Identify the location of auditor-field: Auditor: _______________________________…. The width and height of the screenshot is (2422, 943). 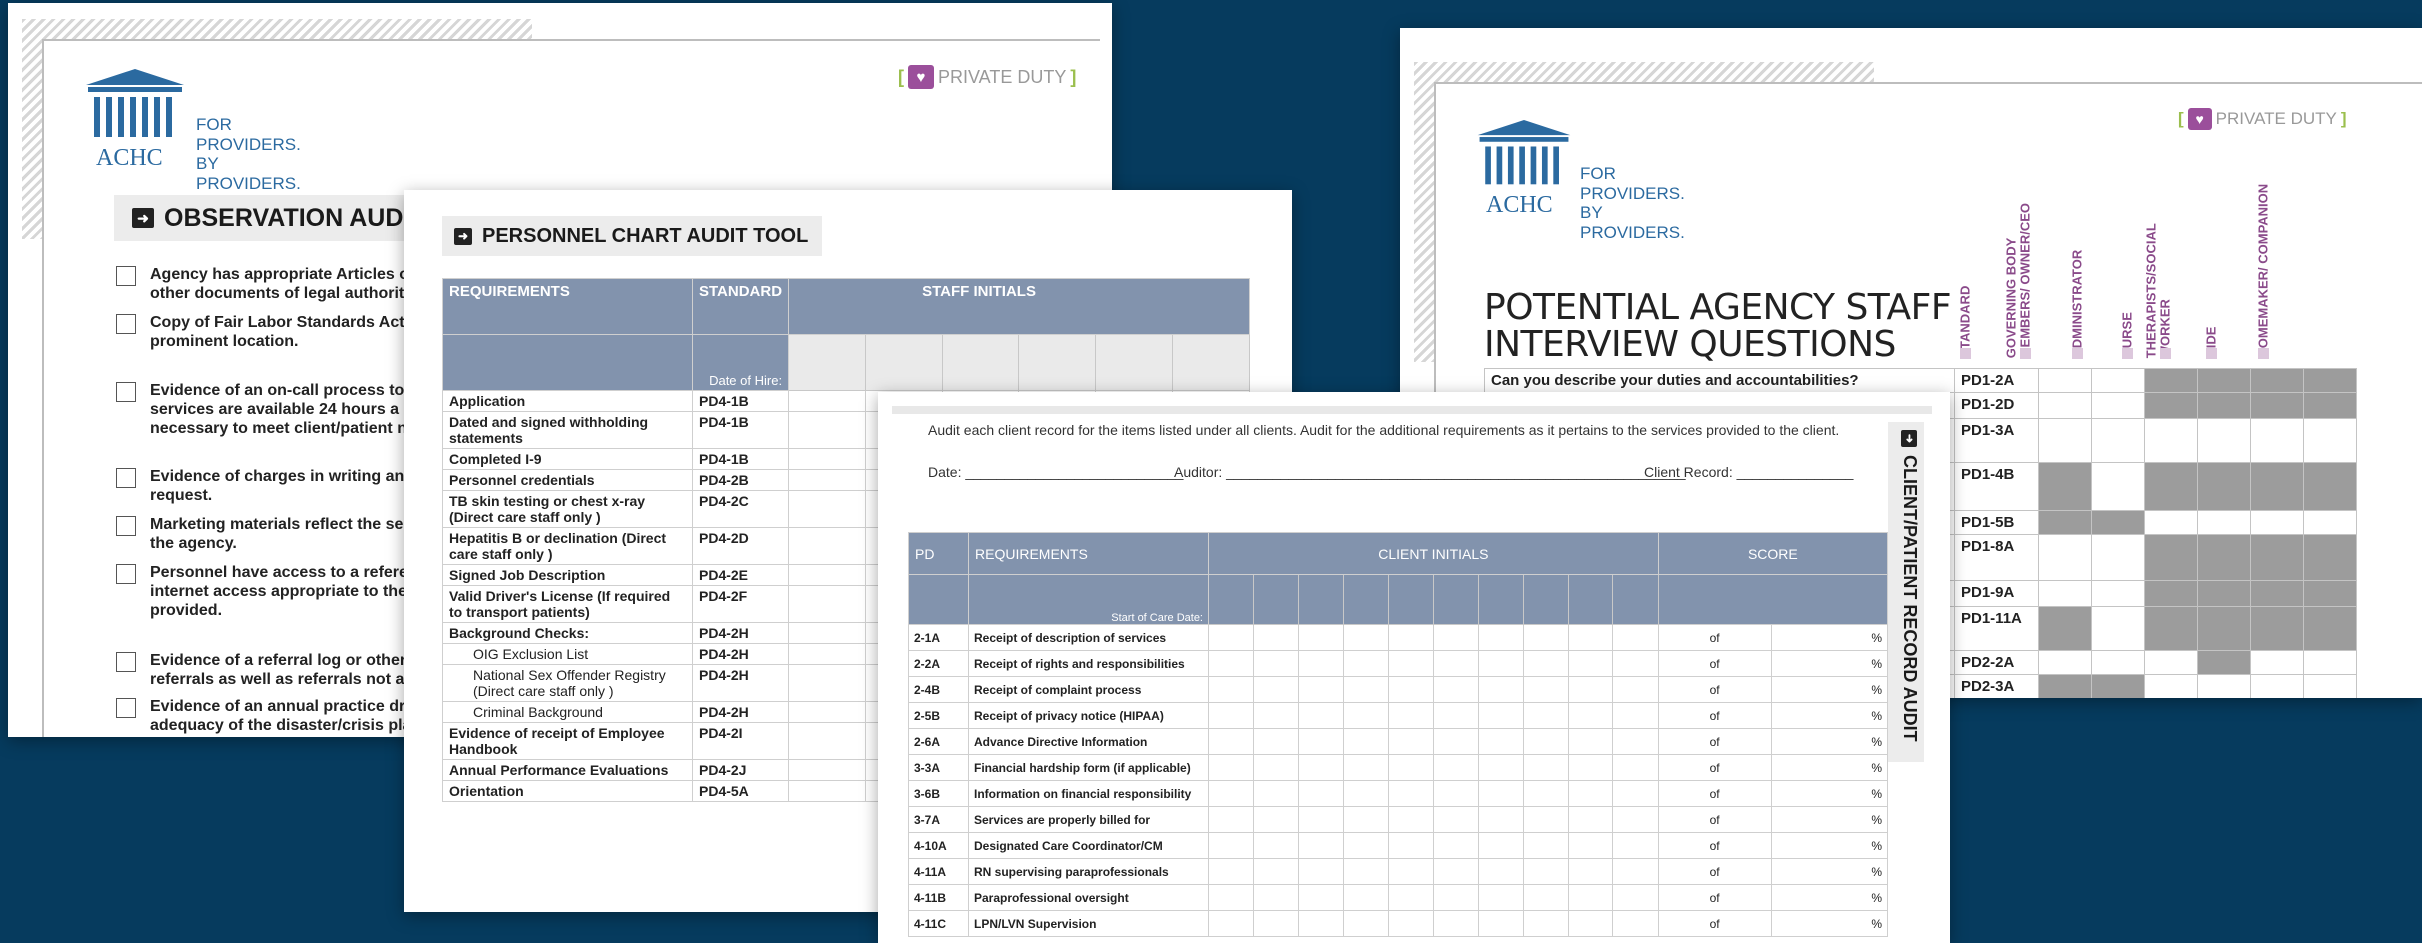
(1430, 472).